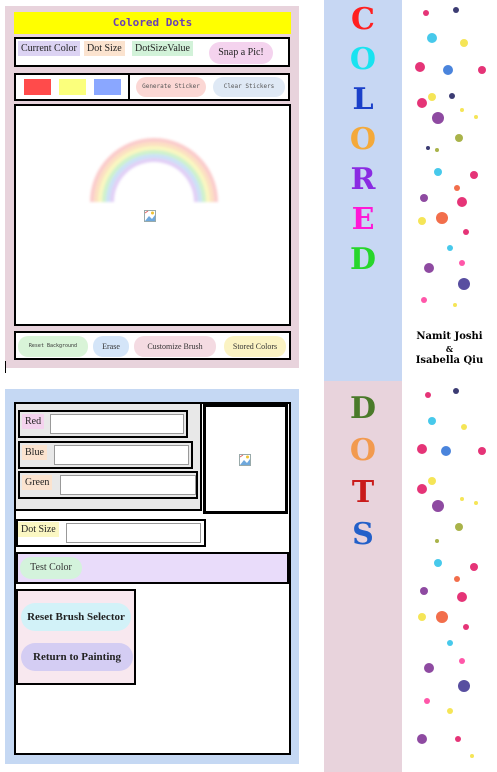 The width and height of the screenshot is (497, 772). I want to click on swatch-blue, so click(107, 87).